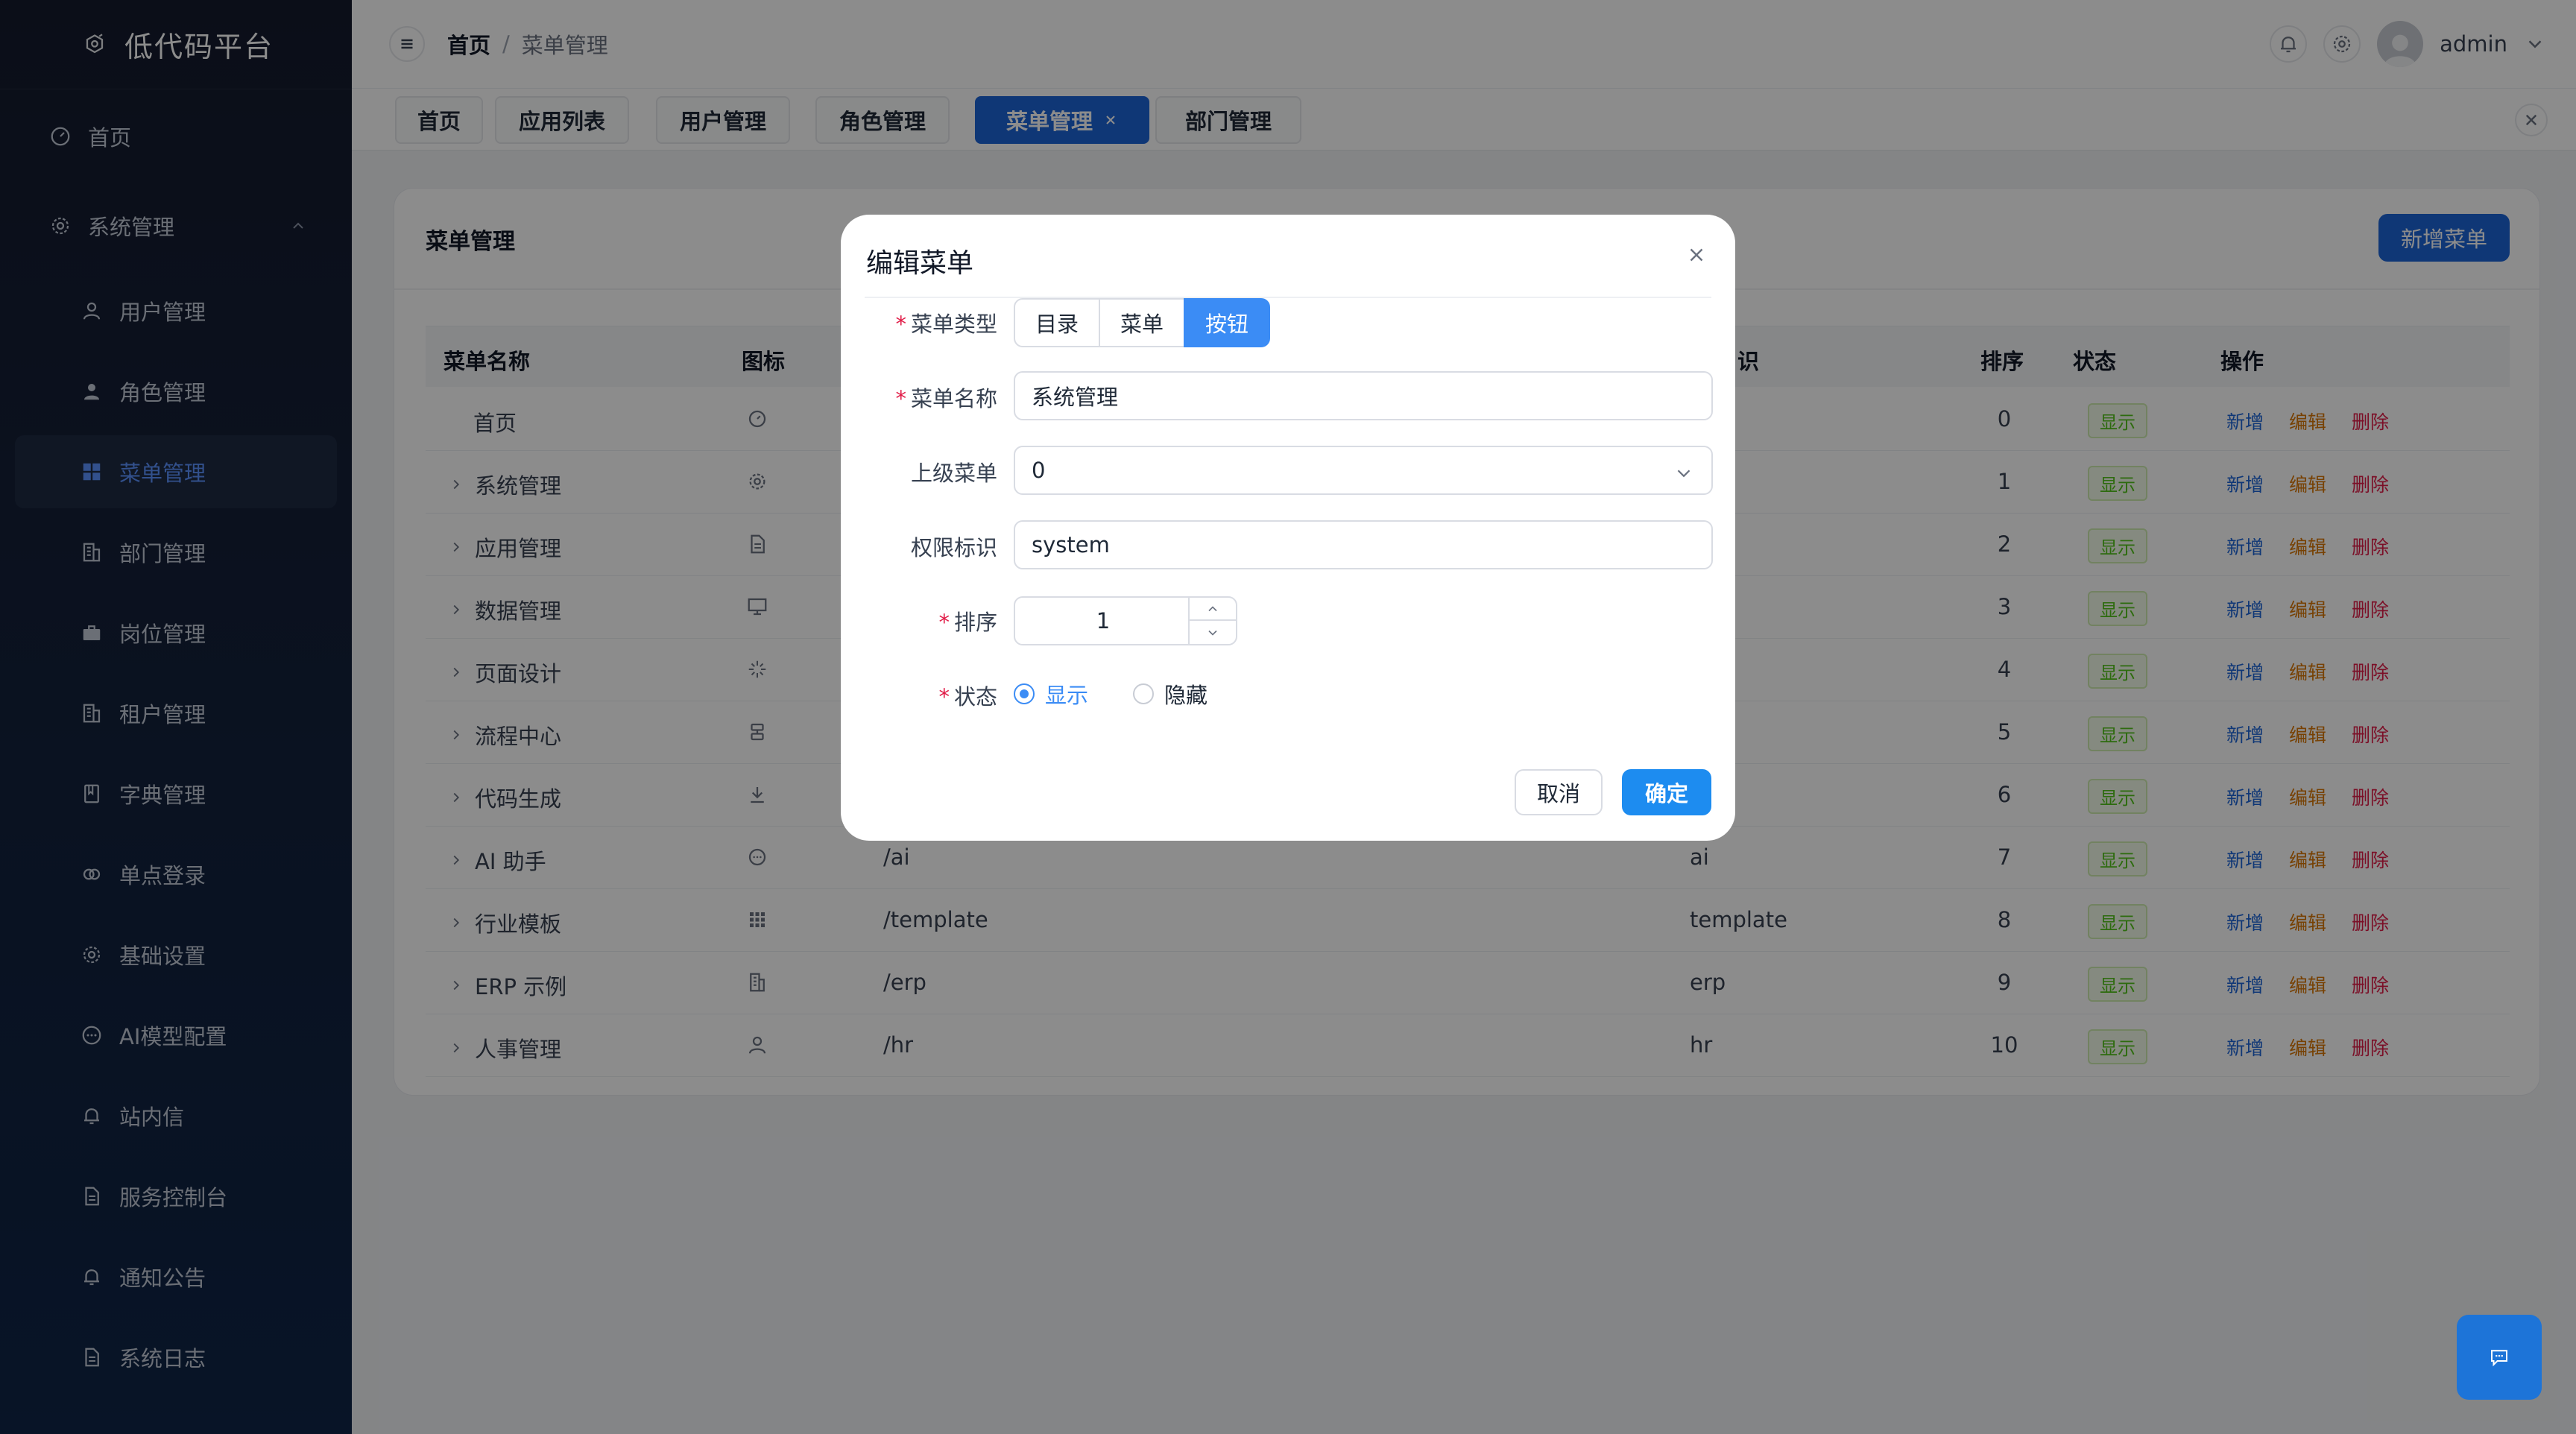 This screenshot has width=2576, height=1434. I want to click on radio-label: 隐藏, so click(1186, 695).